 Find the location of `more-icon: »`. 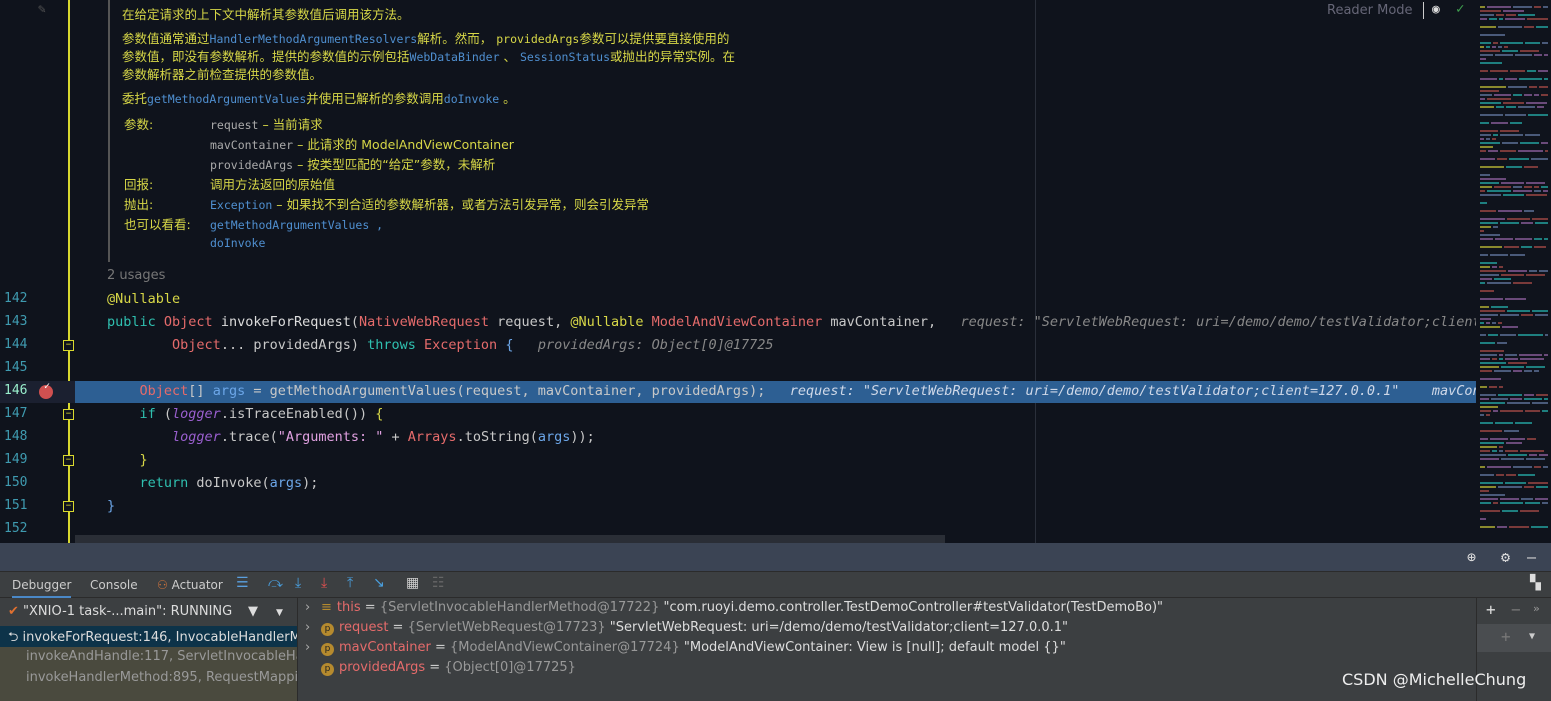

more-icon: » is located at coordinates (1536, 608).